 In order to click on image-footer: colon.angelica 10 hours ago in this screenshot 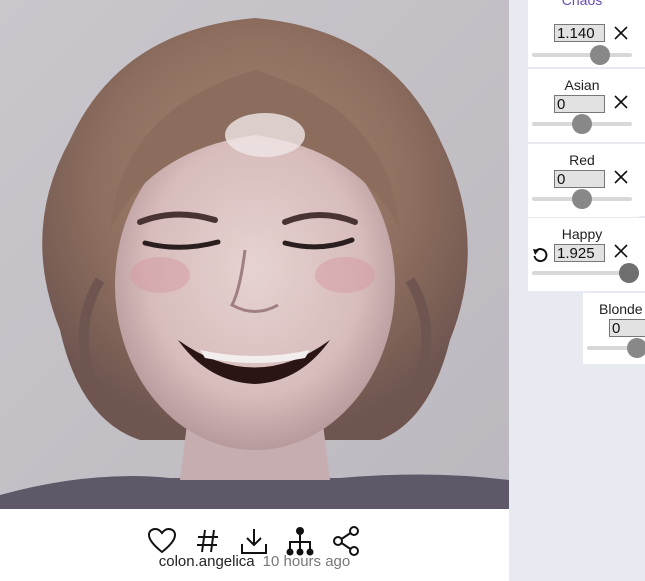, I will do `click(254, 545)`.